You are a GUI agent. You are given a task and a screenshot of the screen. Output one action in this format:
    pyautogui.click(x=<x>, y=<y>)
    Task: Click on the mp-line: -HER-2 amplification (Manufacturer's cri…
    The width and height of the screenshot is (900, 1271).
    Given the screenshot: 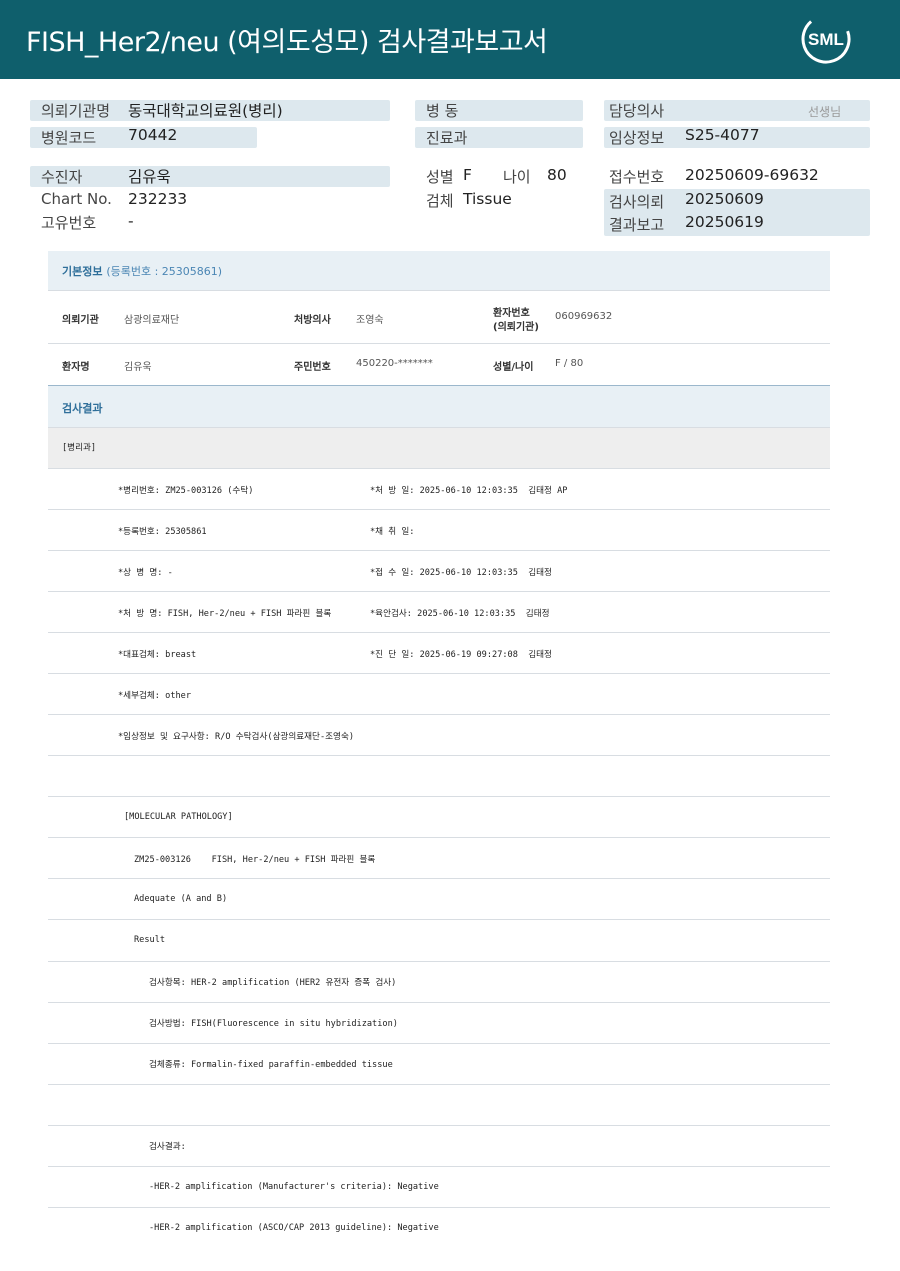 What is the action you would take?
    pyautogui.click(x=294, y=1187)
    